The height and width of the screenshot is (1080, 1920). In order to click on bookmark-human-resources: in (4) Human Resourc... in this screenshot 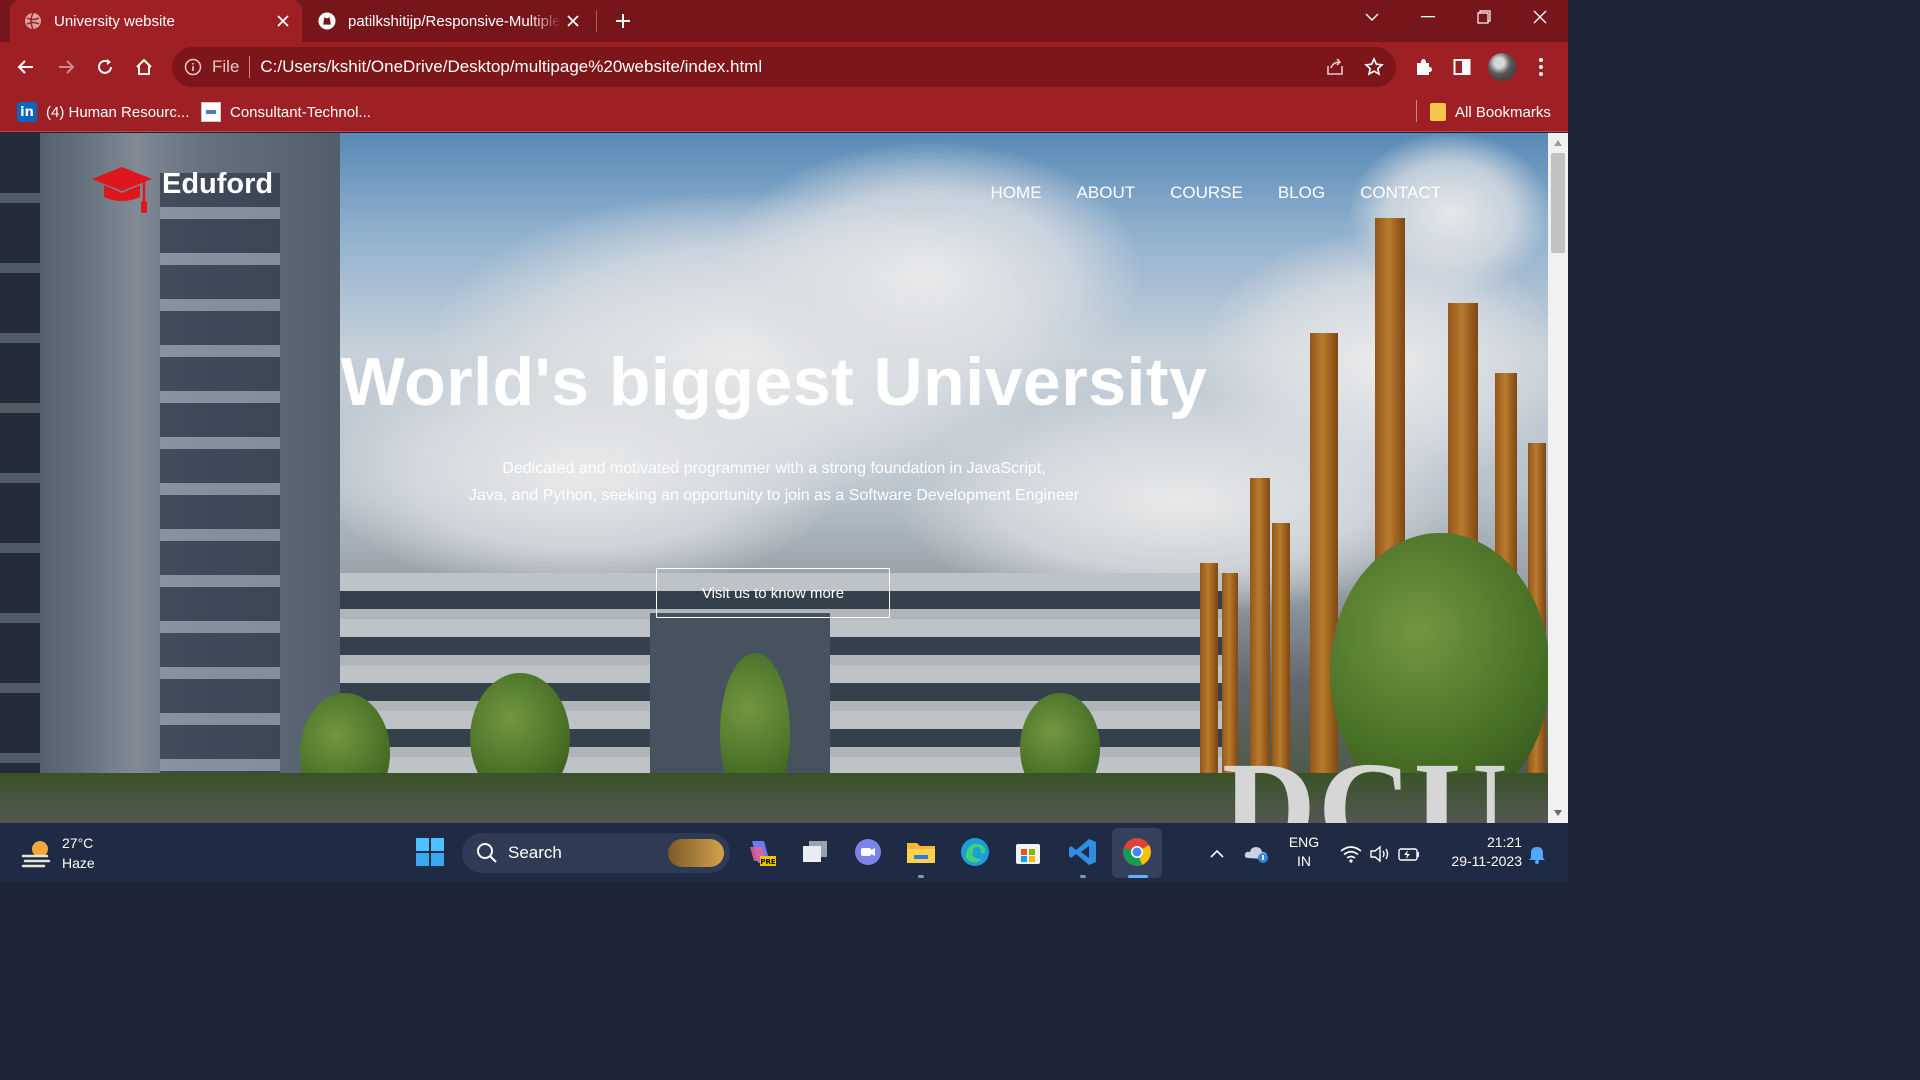, I will do `click(103, 112)`.